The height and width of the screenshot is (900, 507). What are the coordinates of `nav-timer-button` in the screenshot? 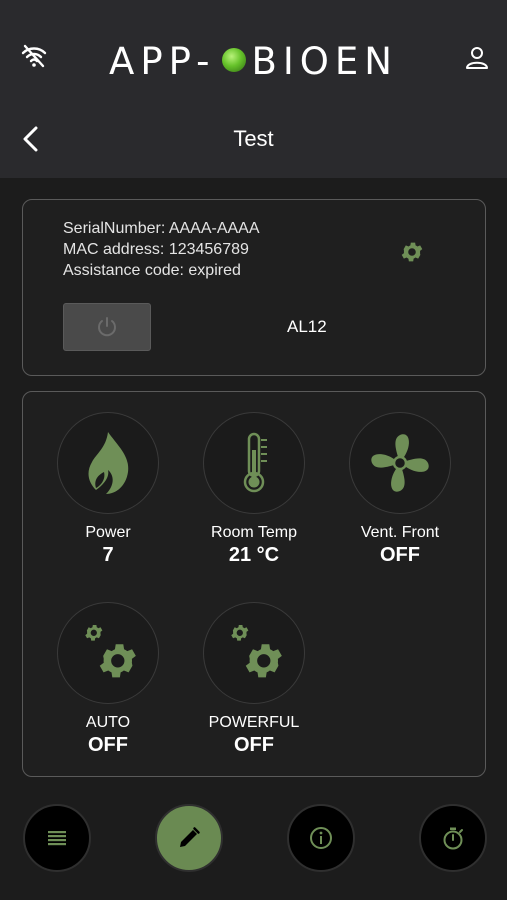 It's located at (453, 838).